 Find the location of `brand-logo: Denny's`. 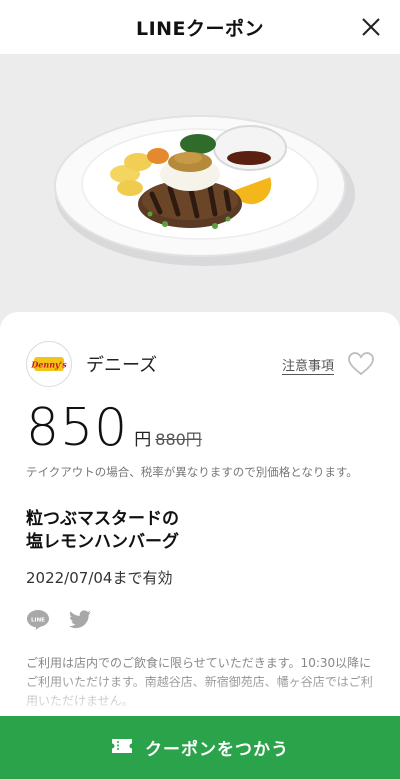

brand-logo: Denny's is located at coordinates (49, 364).